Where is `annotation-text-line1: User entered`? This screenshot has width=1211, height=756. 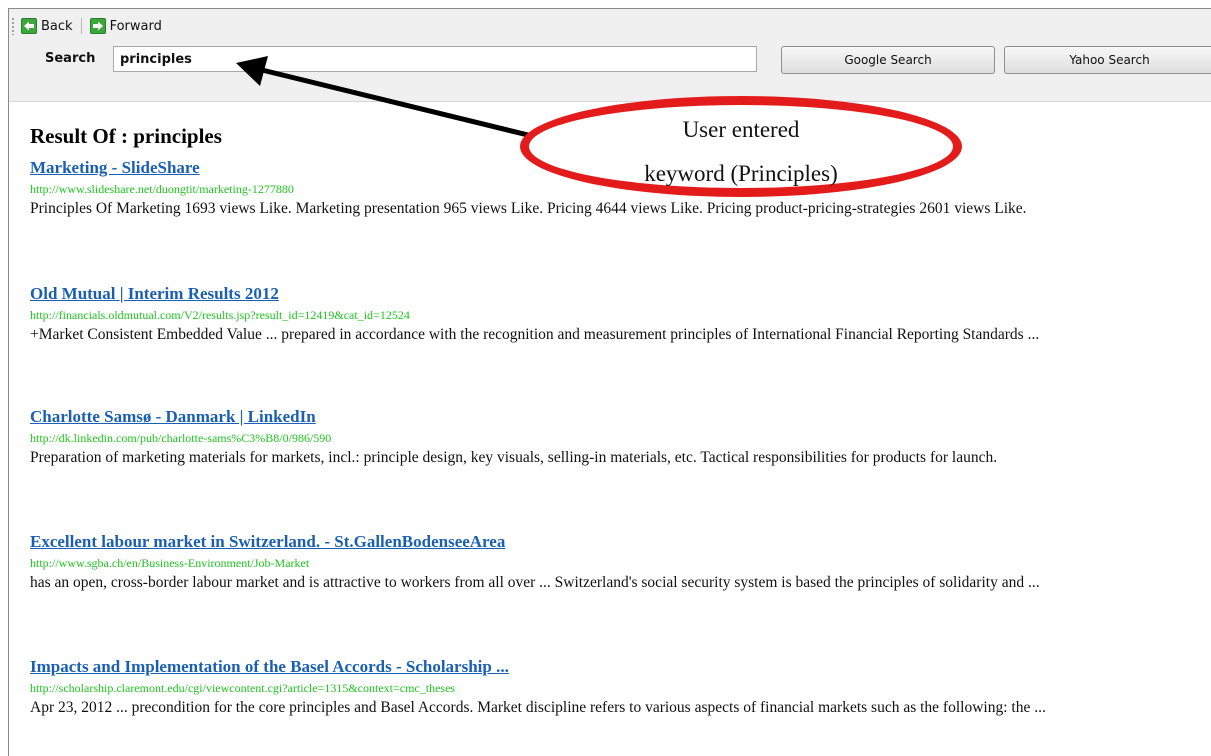 annotation-text-line1: User entered is located at coordinates (741, 129).